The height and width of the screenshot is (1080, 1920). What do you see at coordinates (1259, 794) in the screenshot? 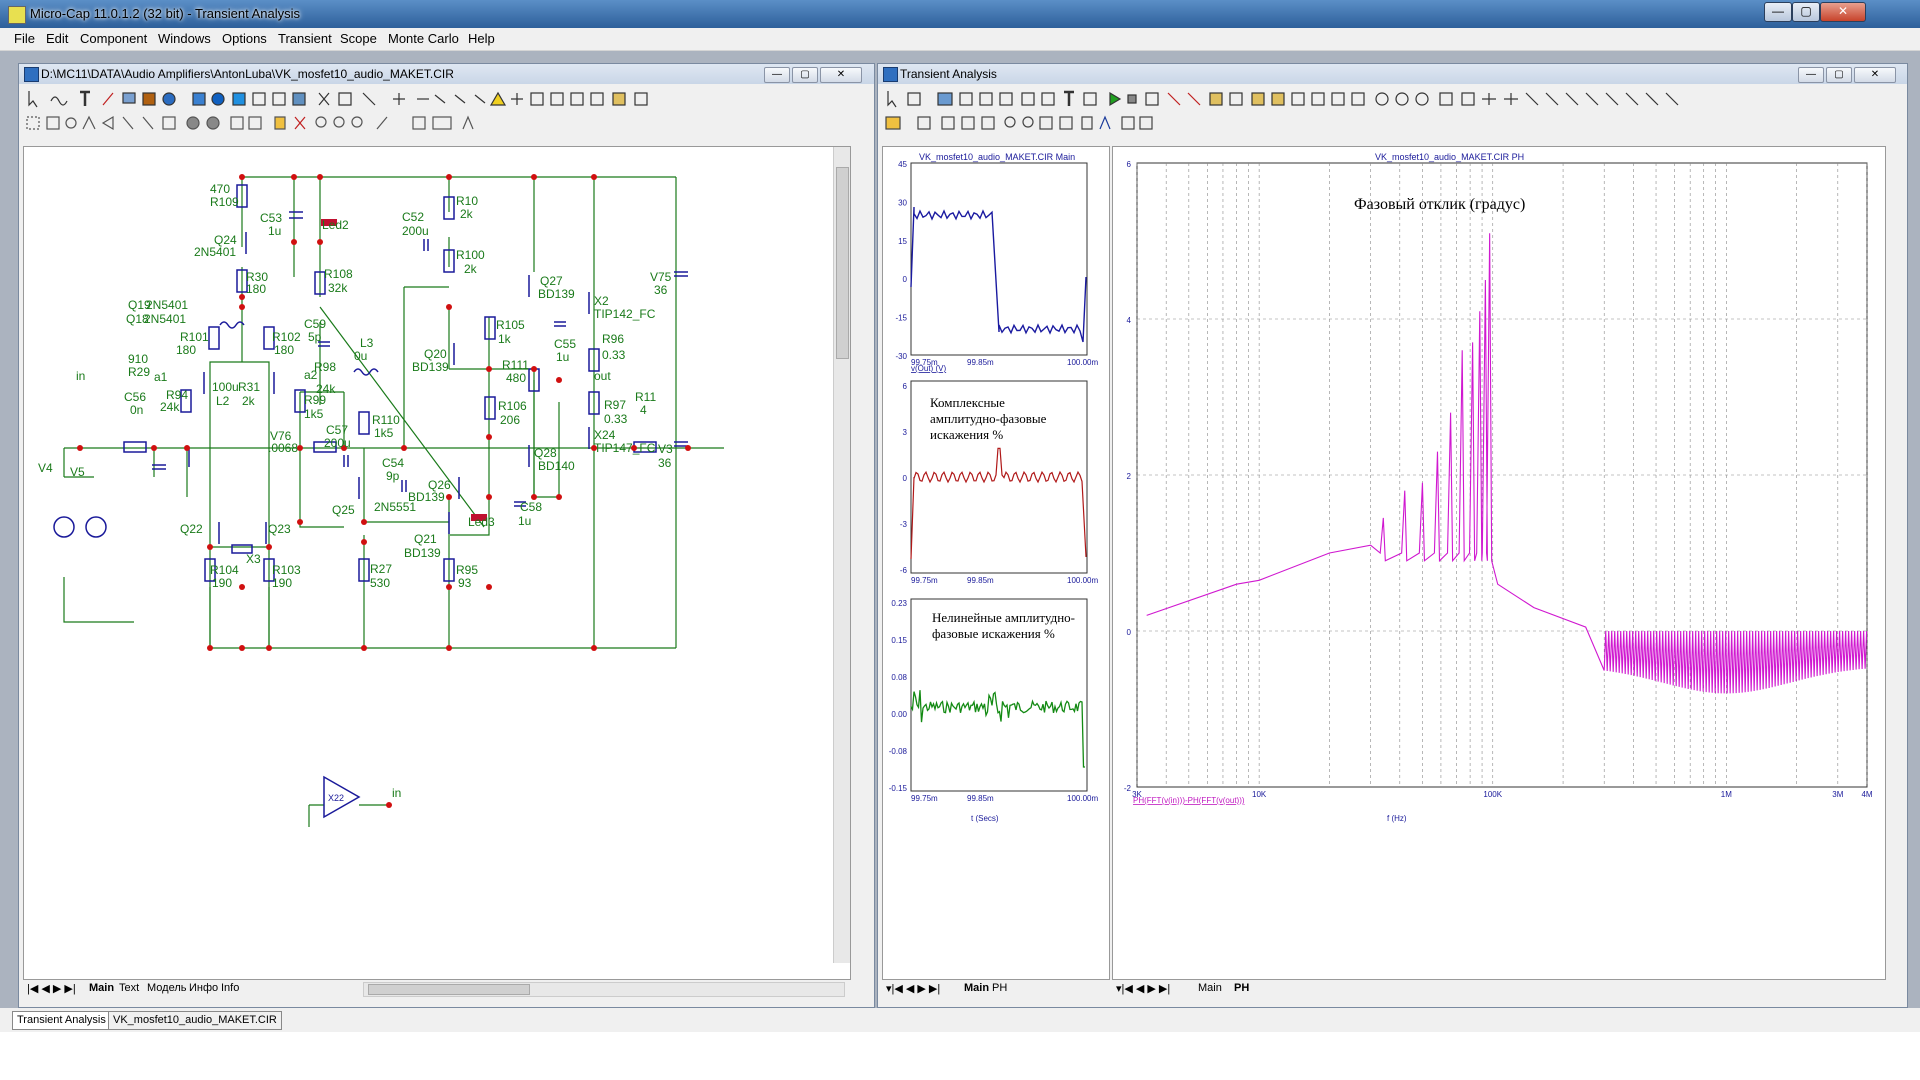
I see `x-tick-label: 10K` at bounding box center [1259, 794].